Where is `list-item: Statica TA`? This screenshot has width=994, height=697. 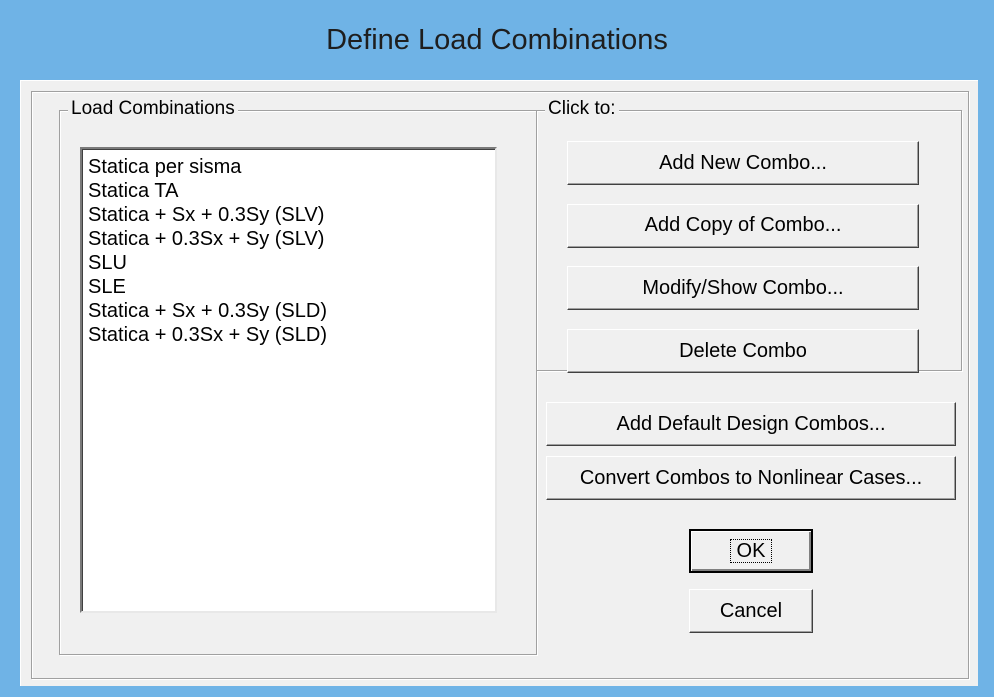 list-item: Statica TA is located at coordinates (288, 191).